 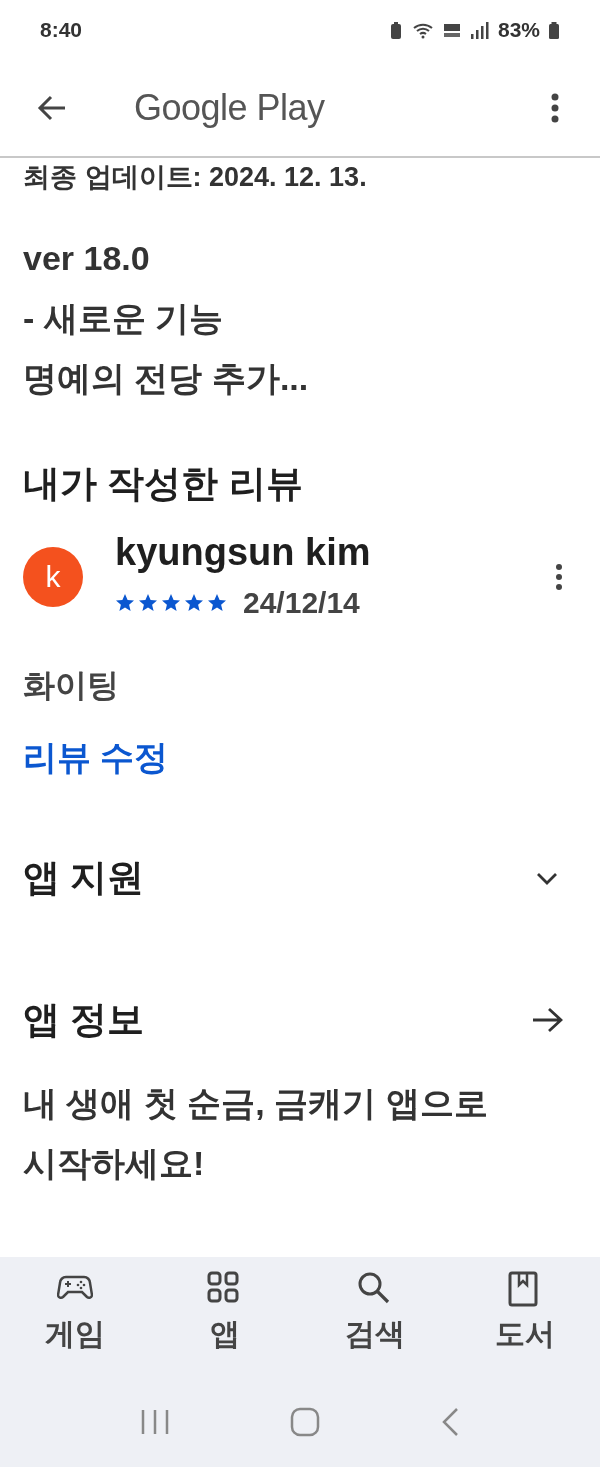 What do you see at coordinates (124, 318) in the screenshot?
I see `whats-new-line: - 새로운 기능` at bounding box center [124, 318].